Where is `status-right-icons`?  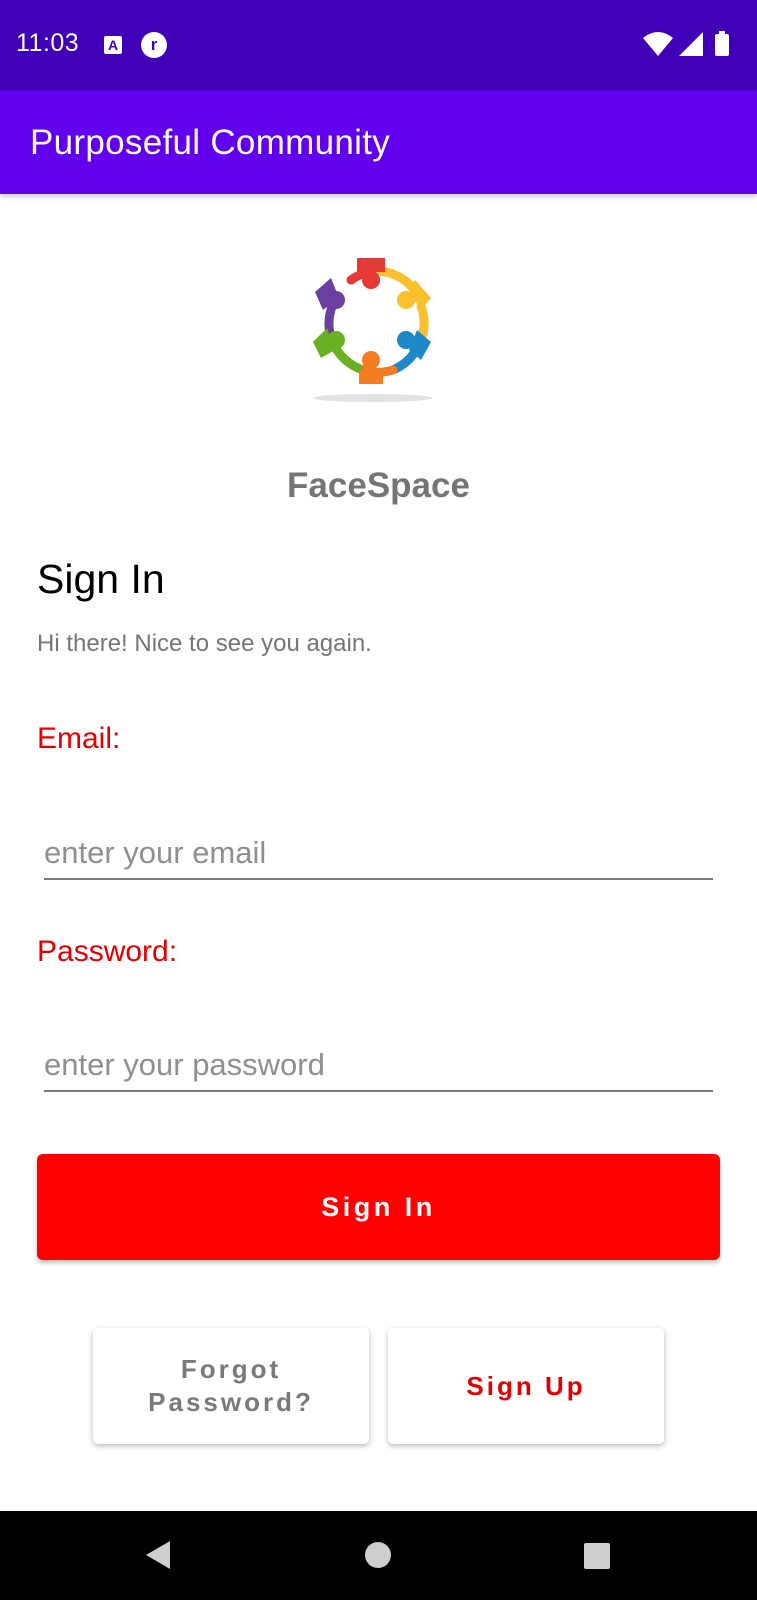
status-right-icons is located at coordinates (686, 43).